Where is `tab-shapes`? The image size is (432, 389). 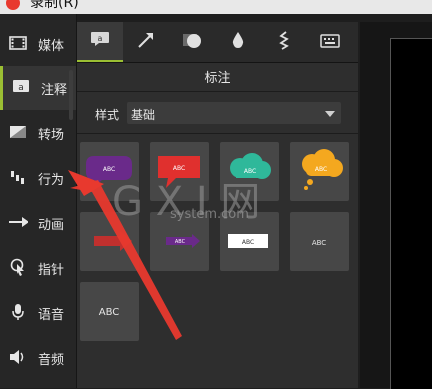
tab-shapes is located at coordinates (192, 42).